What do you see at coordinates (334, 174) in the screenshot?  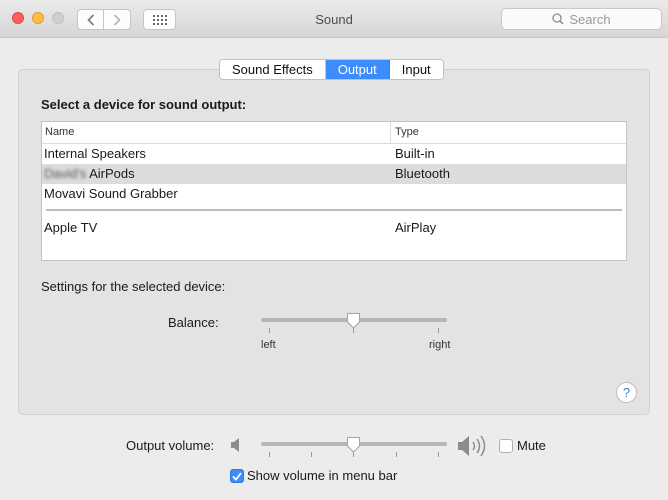 I see `table-row-selected: David's AirPods Bluetooth` at bounding box center [334, 174].